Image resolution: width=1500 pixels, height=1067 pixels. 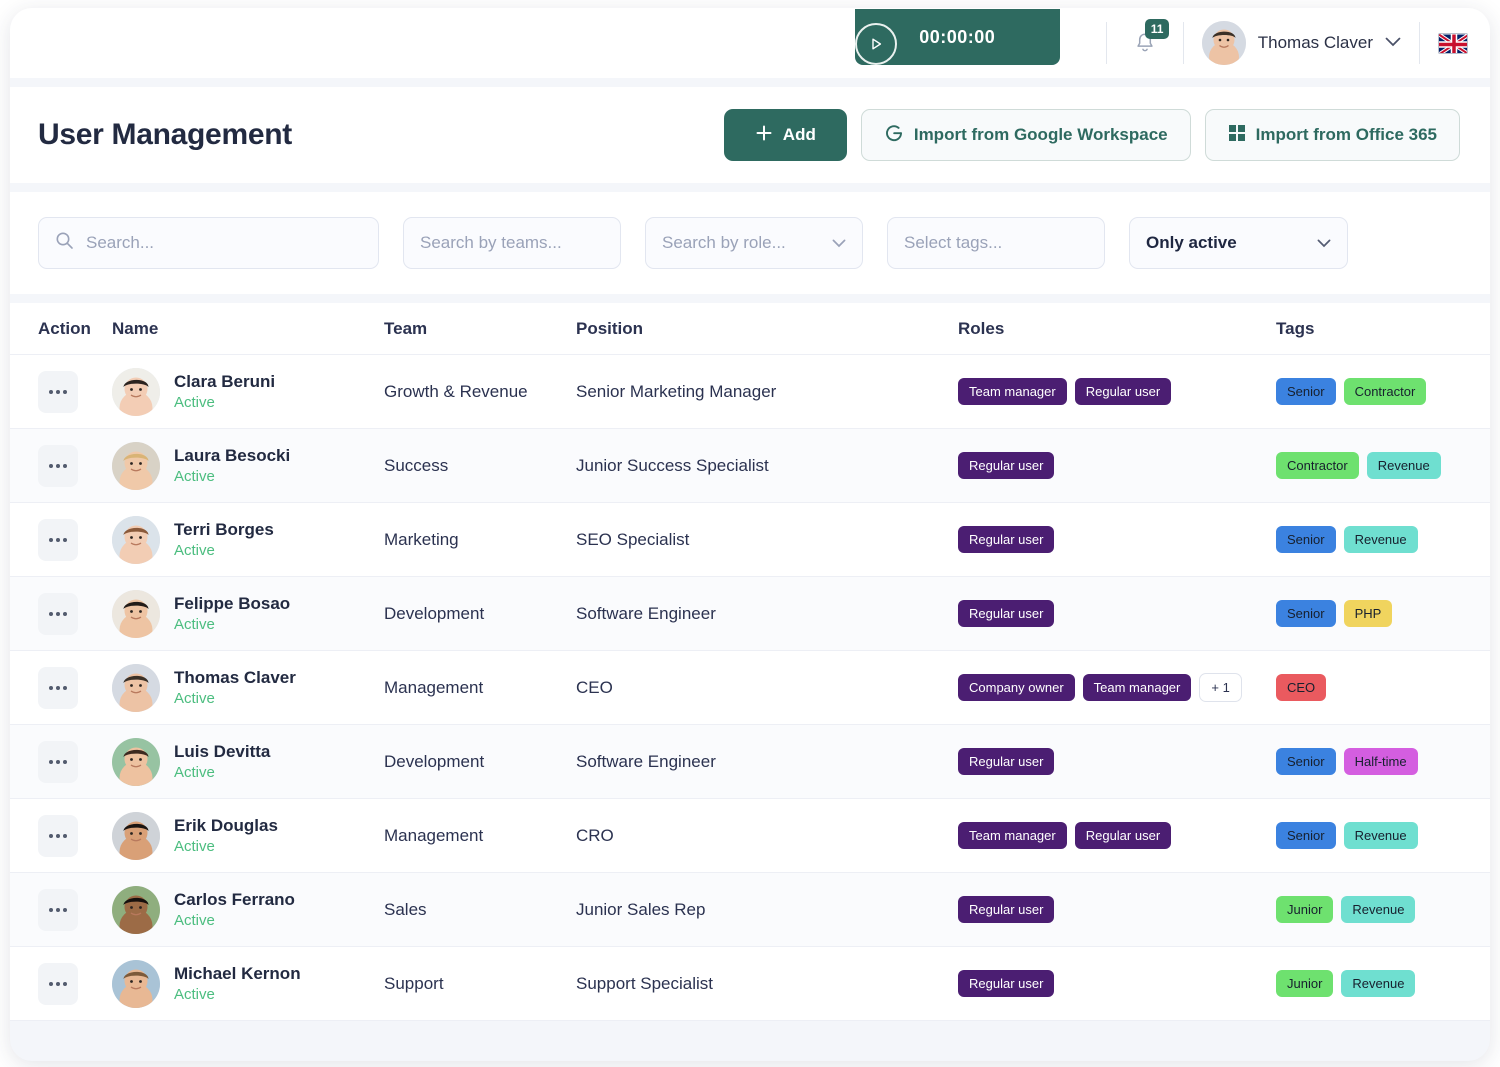 I want to click on user-menu: Thomas Claver, so click(x=1301, y=43).